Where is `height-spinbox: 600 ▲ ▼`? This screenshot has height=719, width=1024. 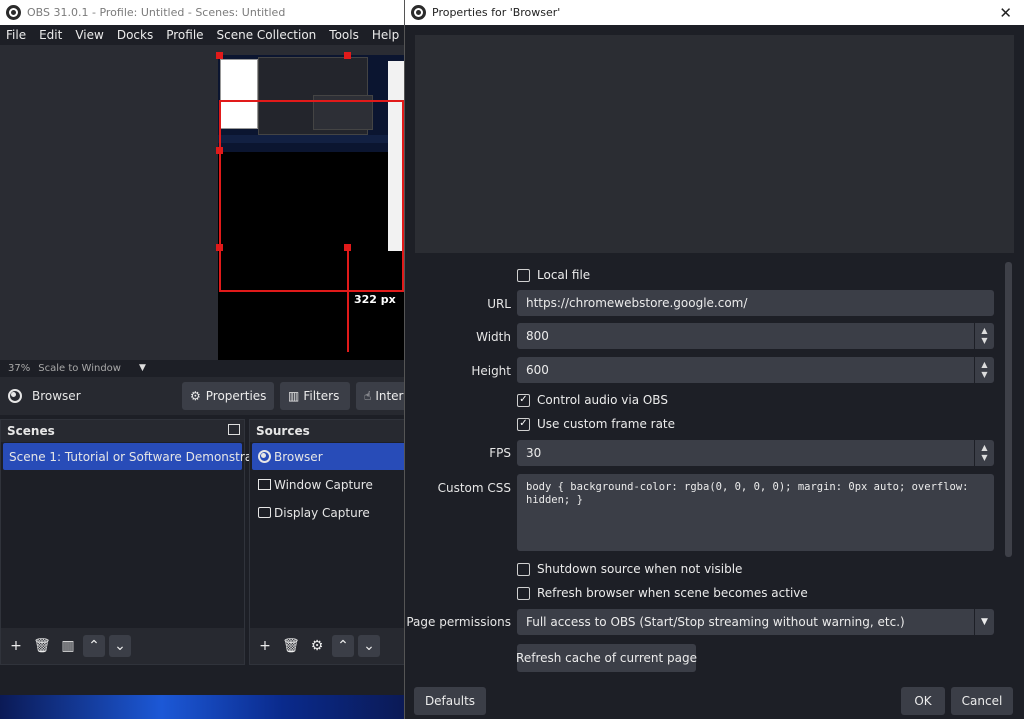
height-spinbox: 600 ▲ ▼ is located at coordinates (755, 370).